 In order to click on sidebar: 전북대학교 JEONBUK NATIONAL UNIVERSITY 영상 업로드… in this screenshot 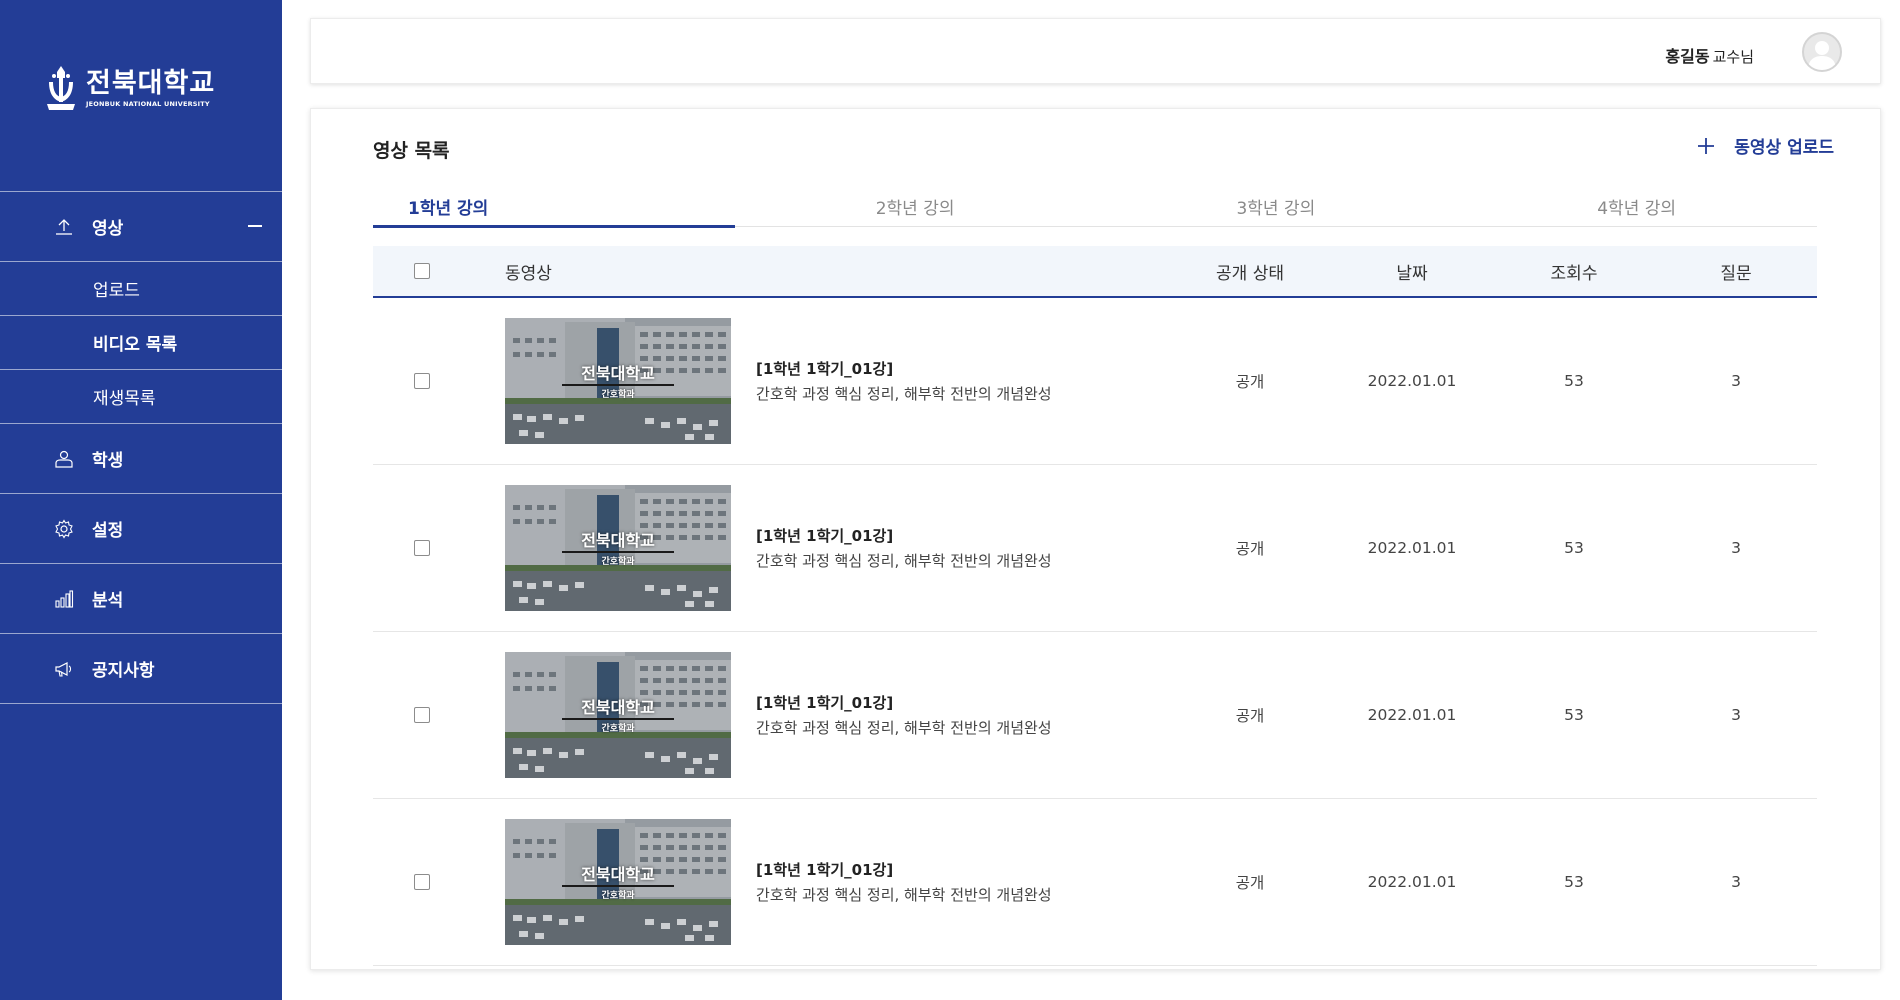, I will do `click(141, 500)`.